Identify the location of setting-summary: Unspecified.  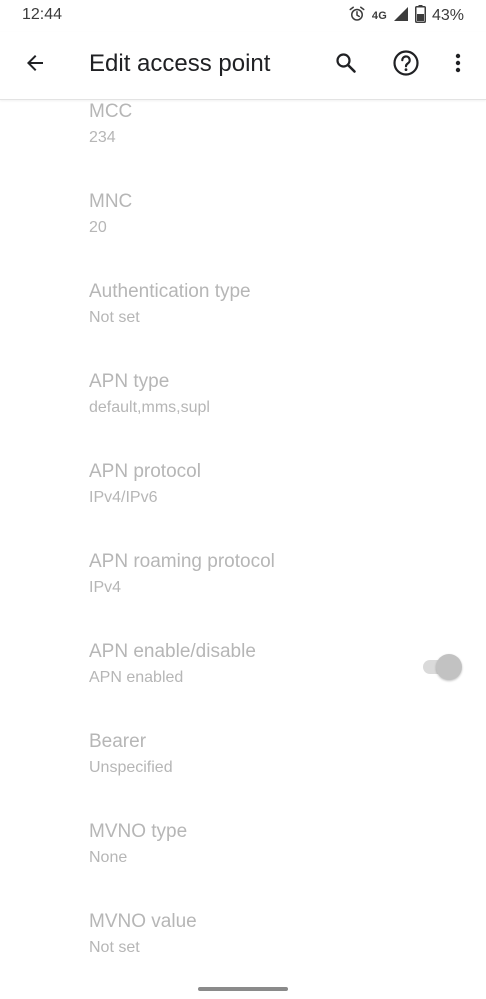
(131, 767).